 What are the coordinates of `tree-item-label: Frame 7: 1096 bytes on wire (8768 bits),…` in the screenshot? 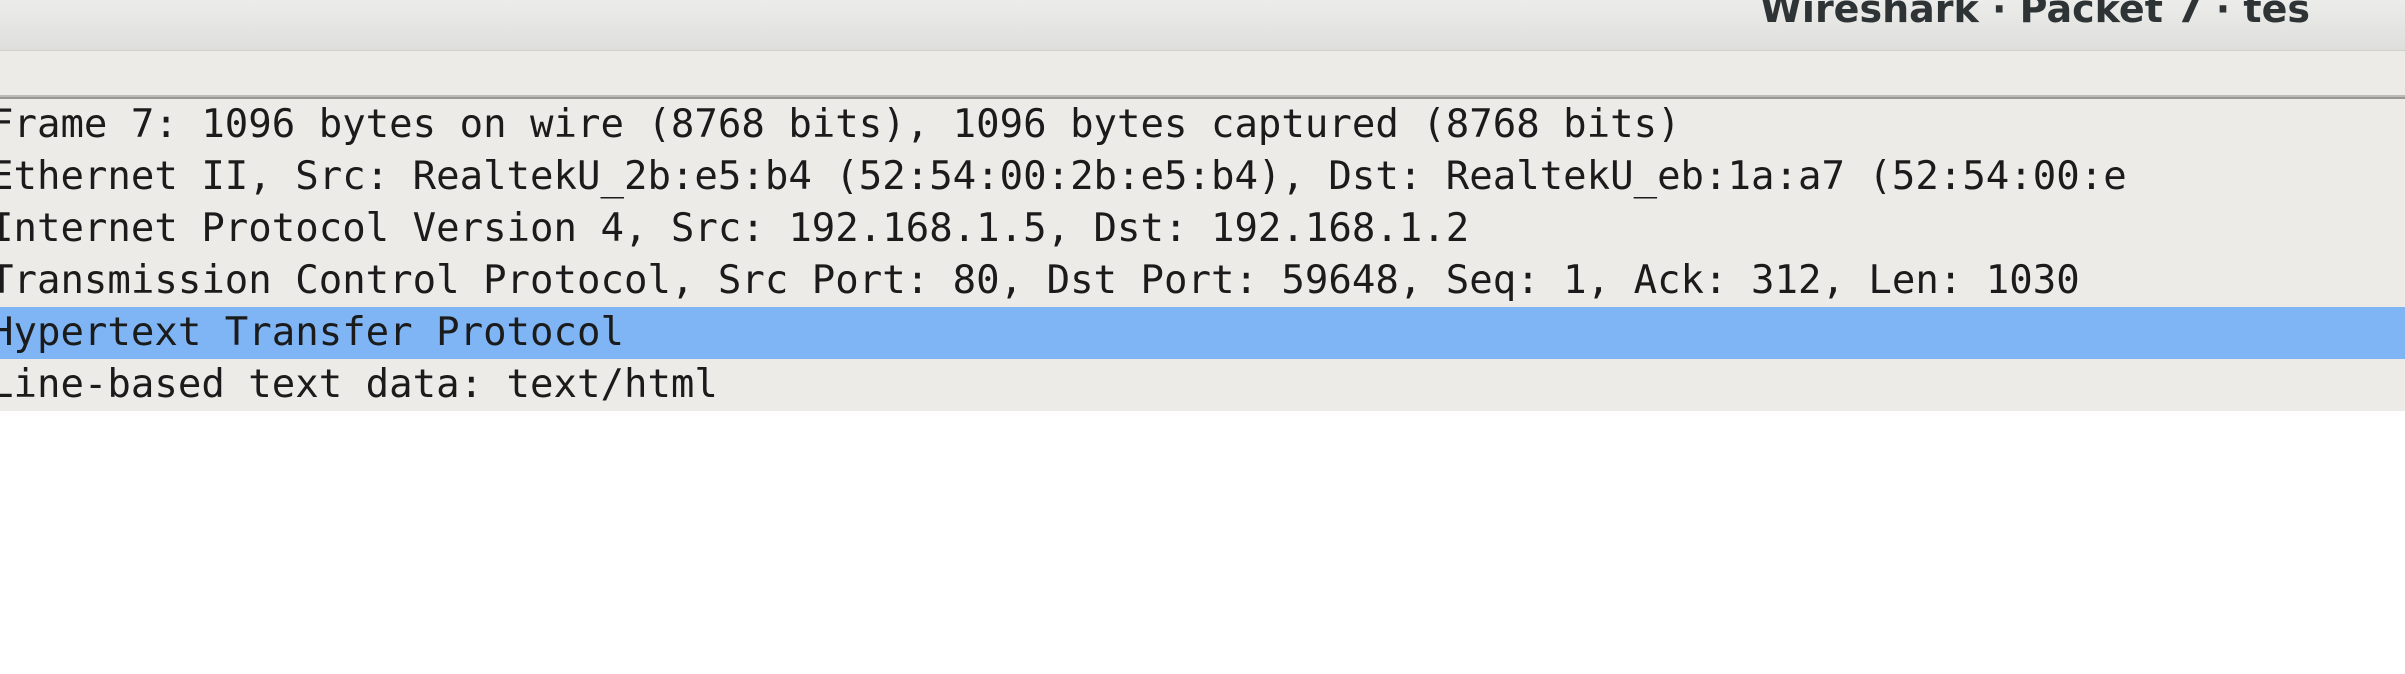 It's located at (840, 124).